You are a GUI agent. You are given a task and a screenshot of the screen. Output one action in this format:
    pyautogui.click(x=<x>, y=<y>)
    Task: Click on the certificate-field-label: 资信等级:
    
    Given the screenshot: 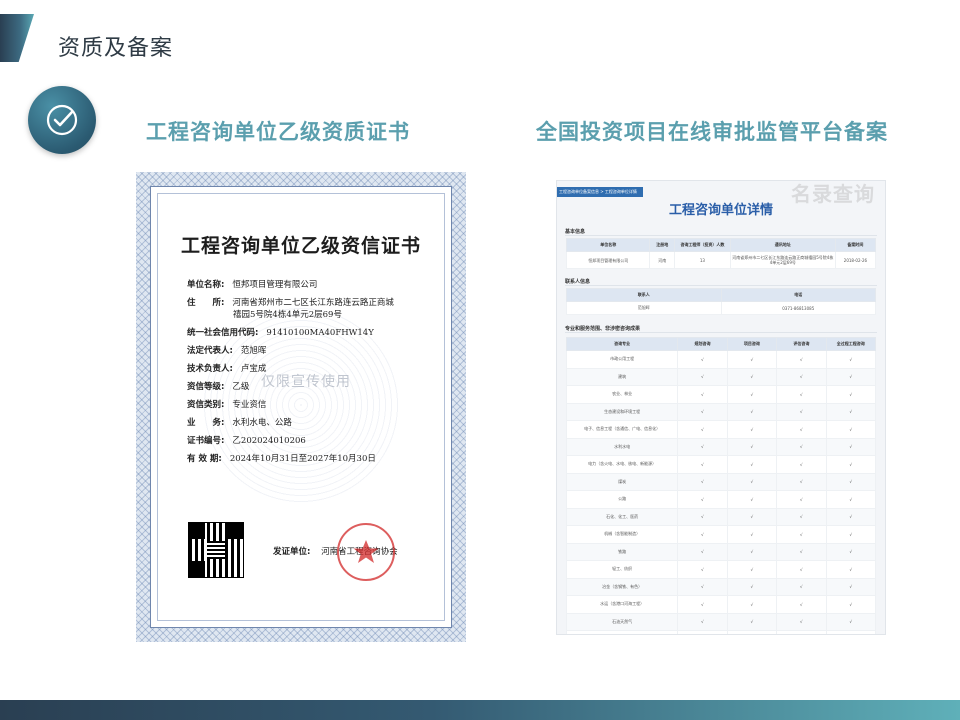 What is the action you would take?
    pyautogui.click(x=206, y=387)
    